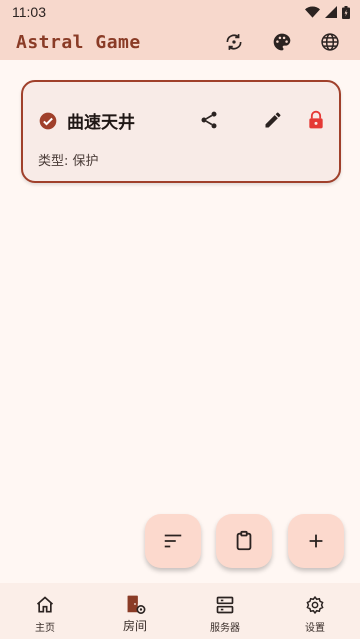 The width and height of the screenshot is (360, 639). What do you see at coordinates (346, 12) in the screenshot?
I see `battery-icon` at bounding box center [346, 12].